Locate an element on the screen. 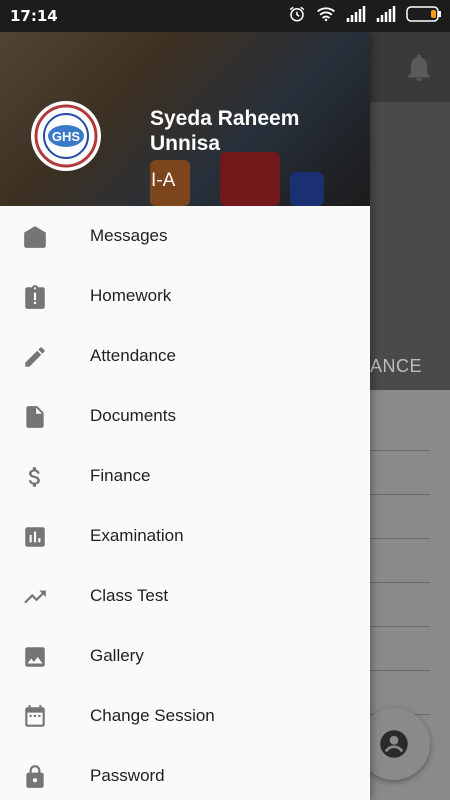 This screenshot has width=450, height=800. menu-item-messages: Messages is located at coordinates (185, 236).